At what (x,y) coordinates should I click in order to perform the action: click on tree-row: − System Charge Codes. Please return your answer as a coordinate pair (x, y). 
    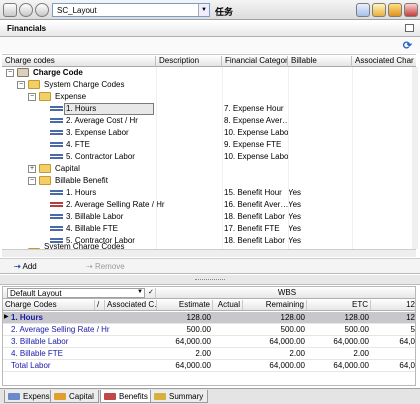
    Looking at the image, I should click on (209, 85).